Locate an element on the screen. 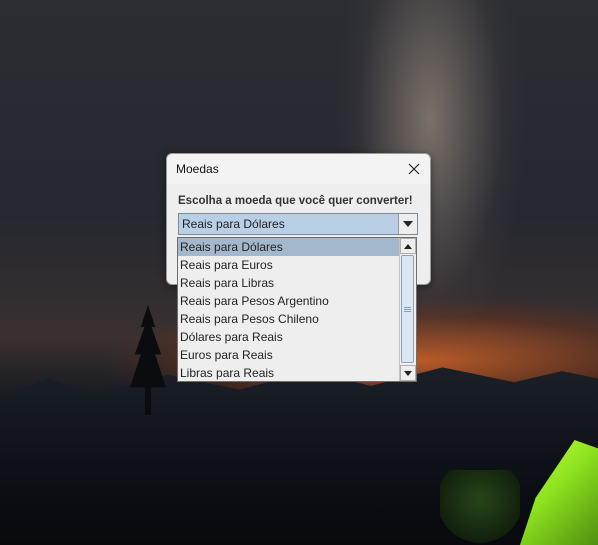 Image resolution: width=598 pixels, height=545 pixels. list-item: Dólares para Reais is located at coordinates (289, 337).